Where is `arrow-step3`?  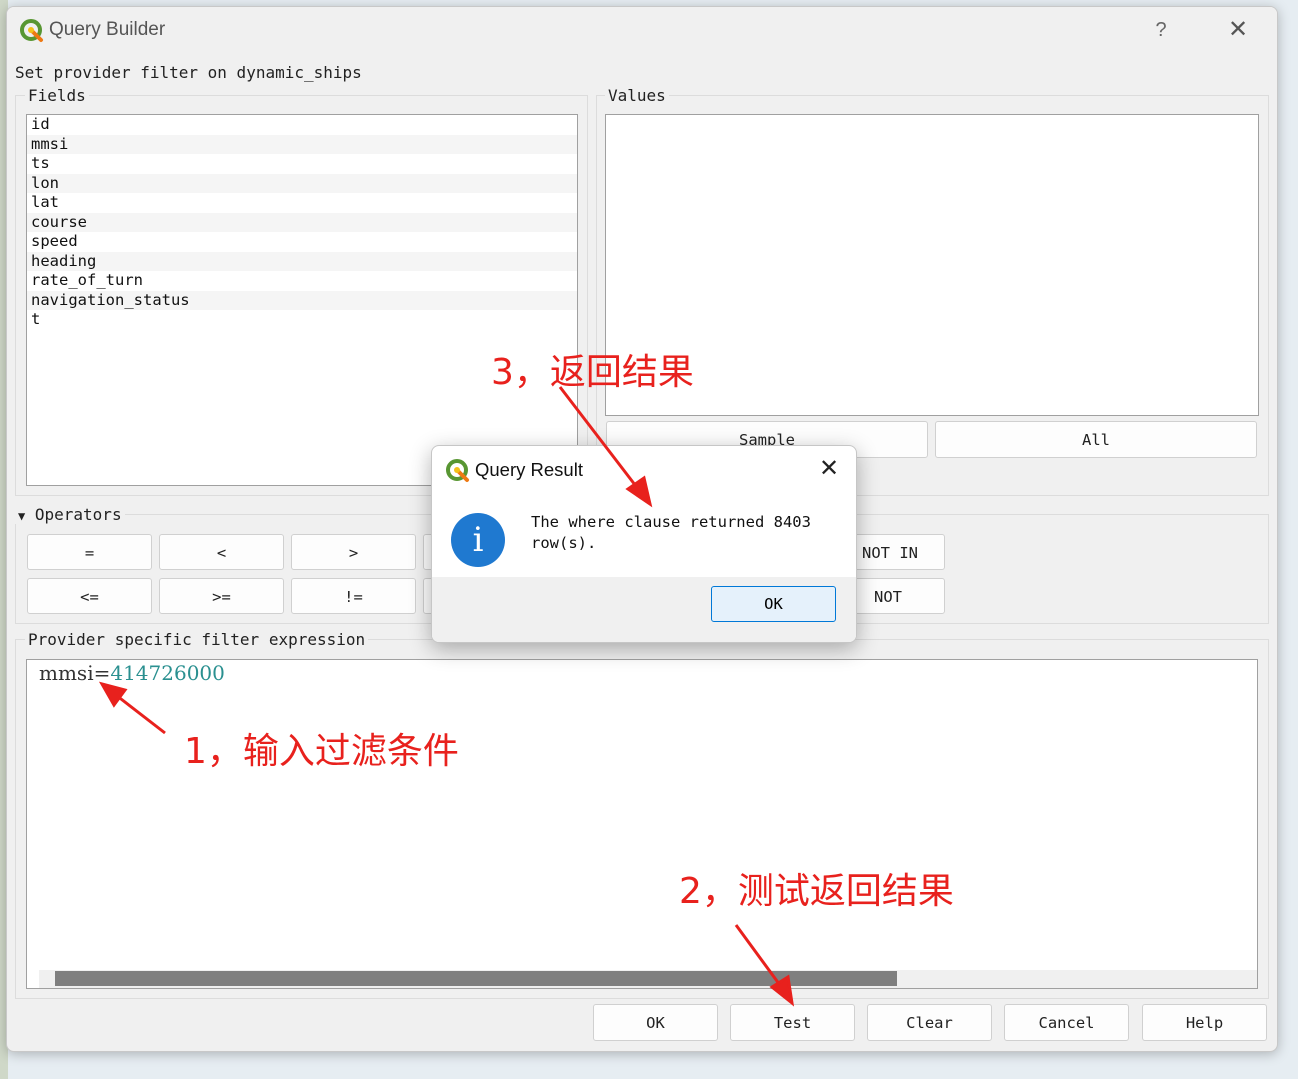
arrow-step3 is located at coordinates (605, 447).